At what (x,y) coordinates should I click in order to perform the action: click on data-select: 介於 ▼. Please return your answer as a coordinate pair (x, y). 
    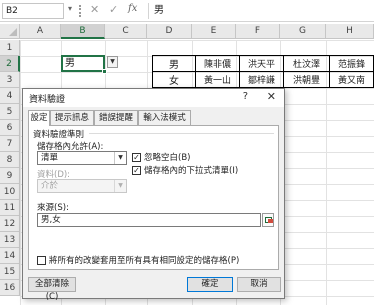
    Looking at the image, I should click on (82, 186).